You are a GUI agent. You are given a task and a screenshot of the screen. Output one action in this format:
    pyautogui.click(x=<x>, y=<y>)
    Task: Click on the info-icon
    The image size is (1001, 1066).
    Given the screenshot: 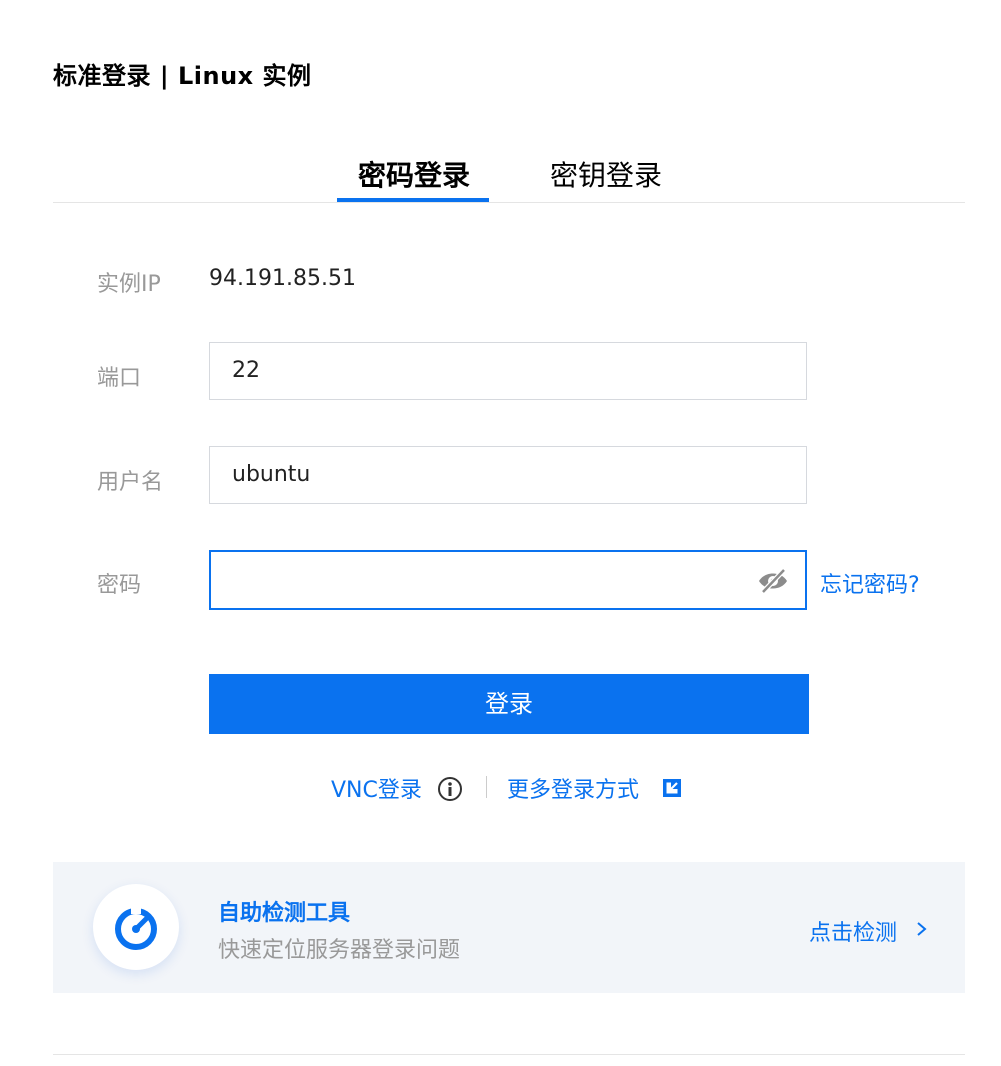 What is the action you would take?
    pyautogui.click(x=450, y=789)
    